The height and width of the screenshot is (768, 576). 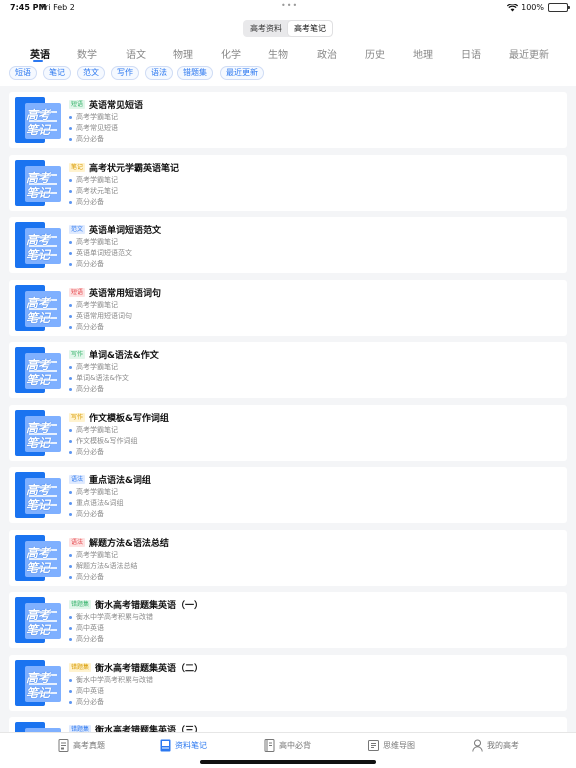 What do you see at coordinates (159, 73) in the screenshot?
I see `chip-grammar: 语法` at bounding box center [159, 73].